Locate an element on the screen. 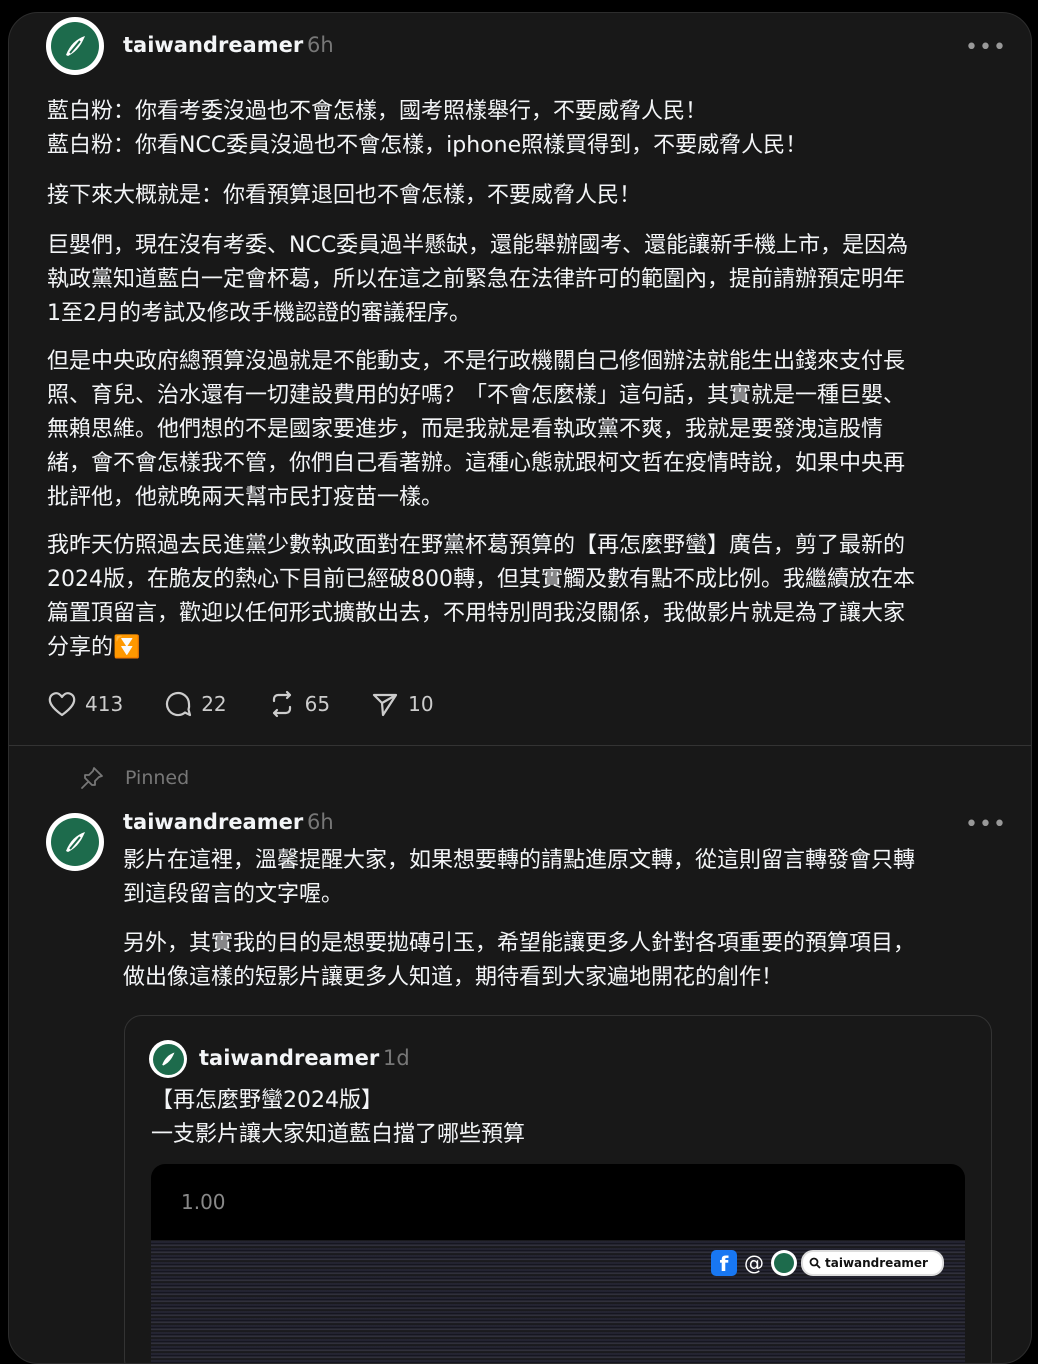 The height and width of the screenshot is (1364, 1038). overlay-search-pill: taiwandreamer is located at coordinates (872, 1263).